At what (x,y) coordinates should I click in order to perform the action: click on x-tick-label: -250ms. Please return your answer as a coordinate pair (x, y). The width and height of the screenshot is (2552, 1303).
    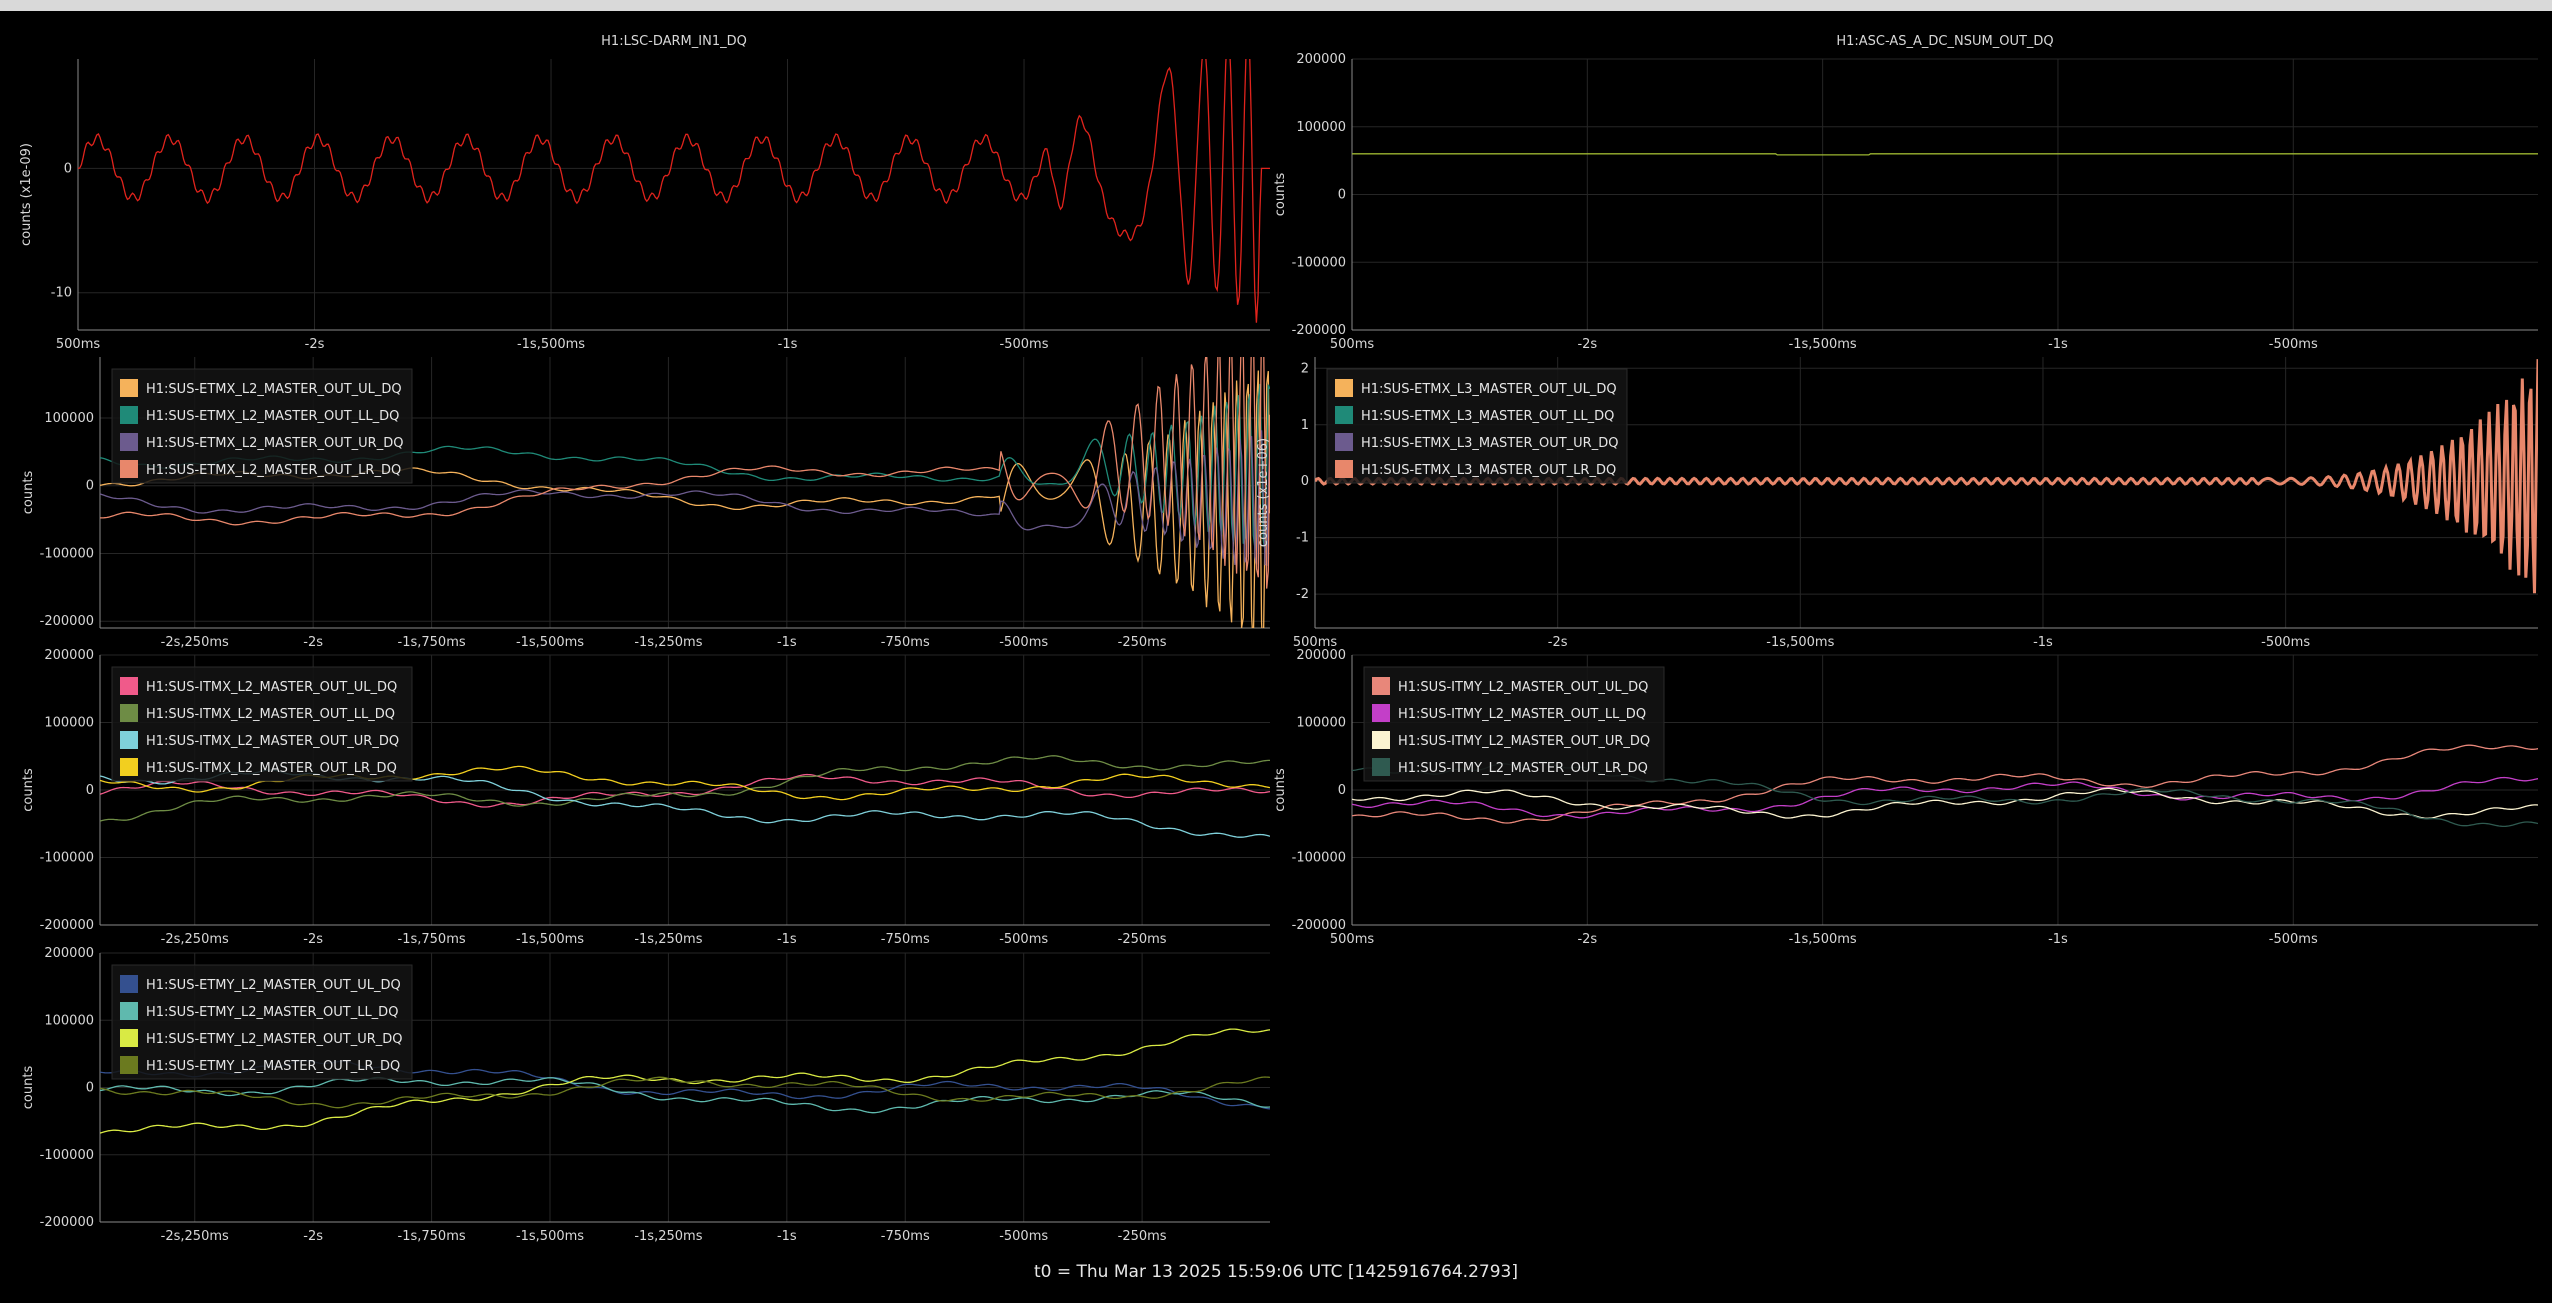
    Looking at the image, I should click on (1142, 939).